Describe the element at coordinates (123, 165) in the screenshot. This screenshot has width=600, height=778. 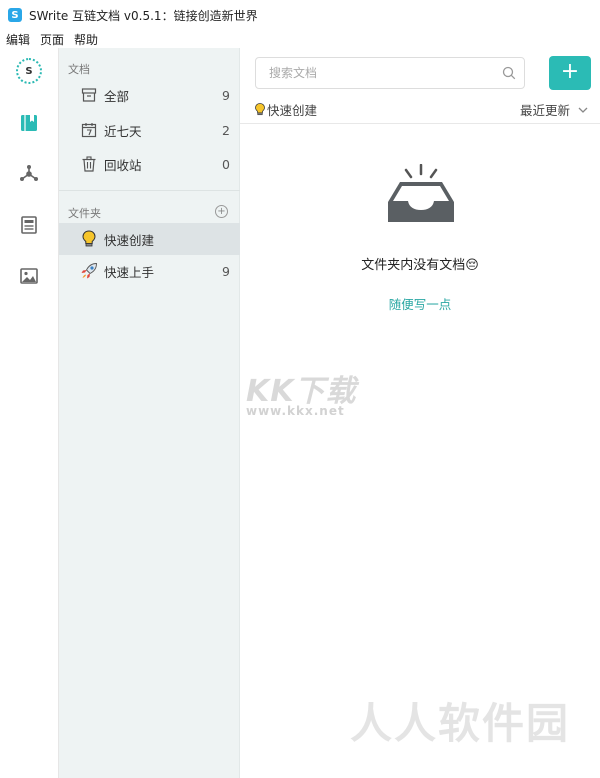
I see `sidebar-item-label: 回收站` at that location.